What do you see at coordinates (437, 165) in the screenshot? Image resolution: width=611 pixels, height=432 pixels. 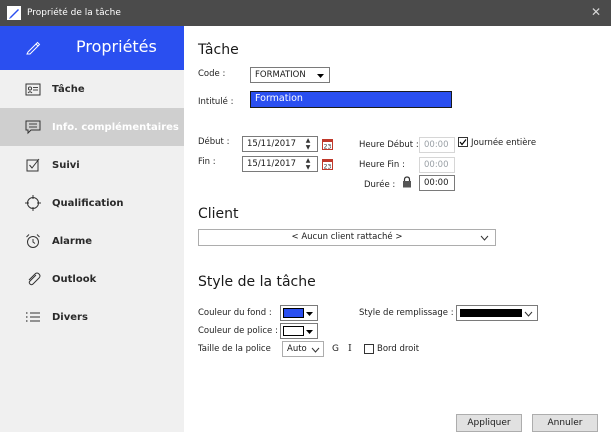 I see `heure-fin-field: 00:00` at bounding box center [437, 165].